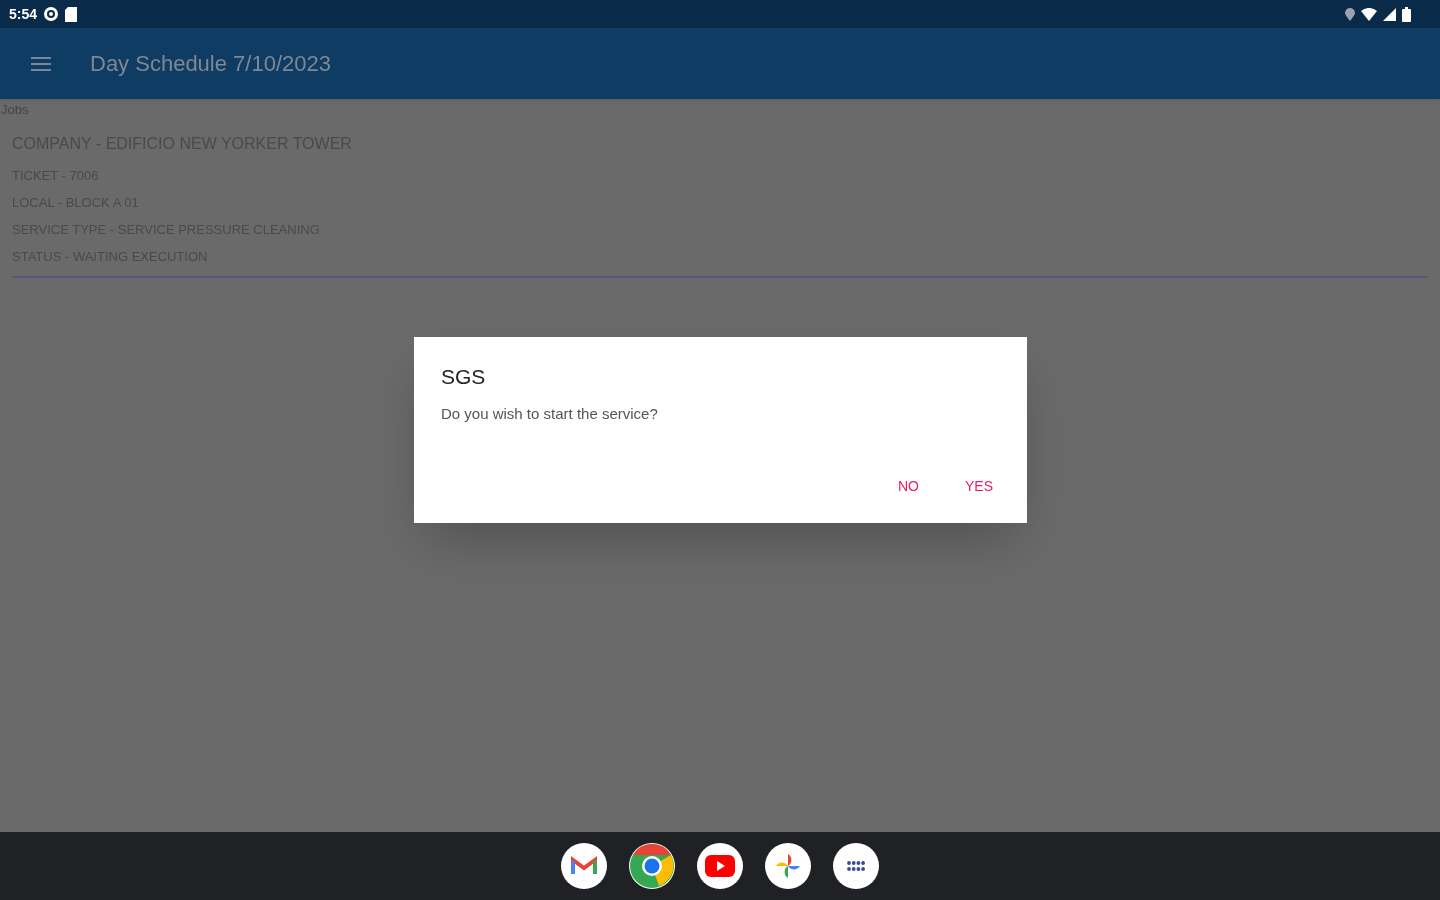 The image size is (1440, 900). Describe the element at coordinates (1369, 14) in the screenshot. I see `wifi-icon` at that location.